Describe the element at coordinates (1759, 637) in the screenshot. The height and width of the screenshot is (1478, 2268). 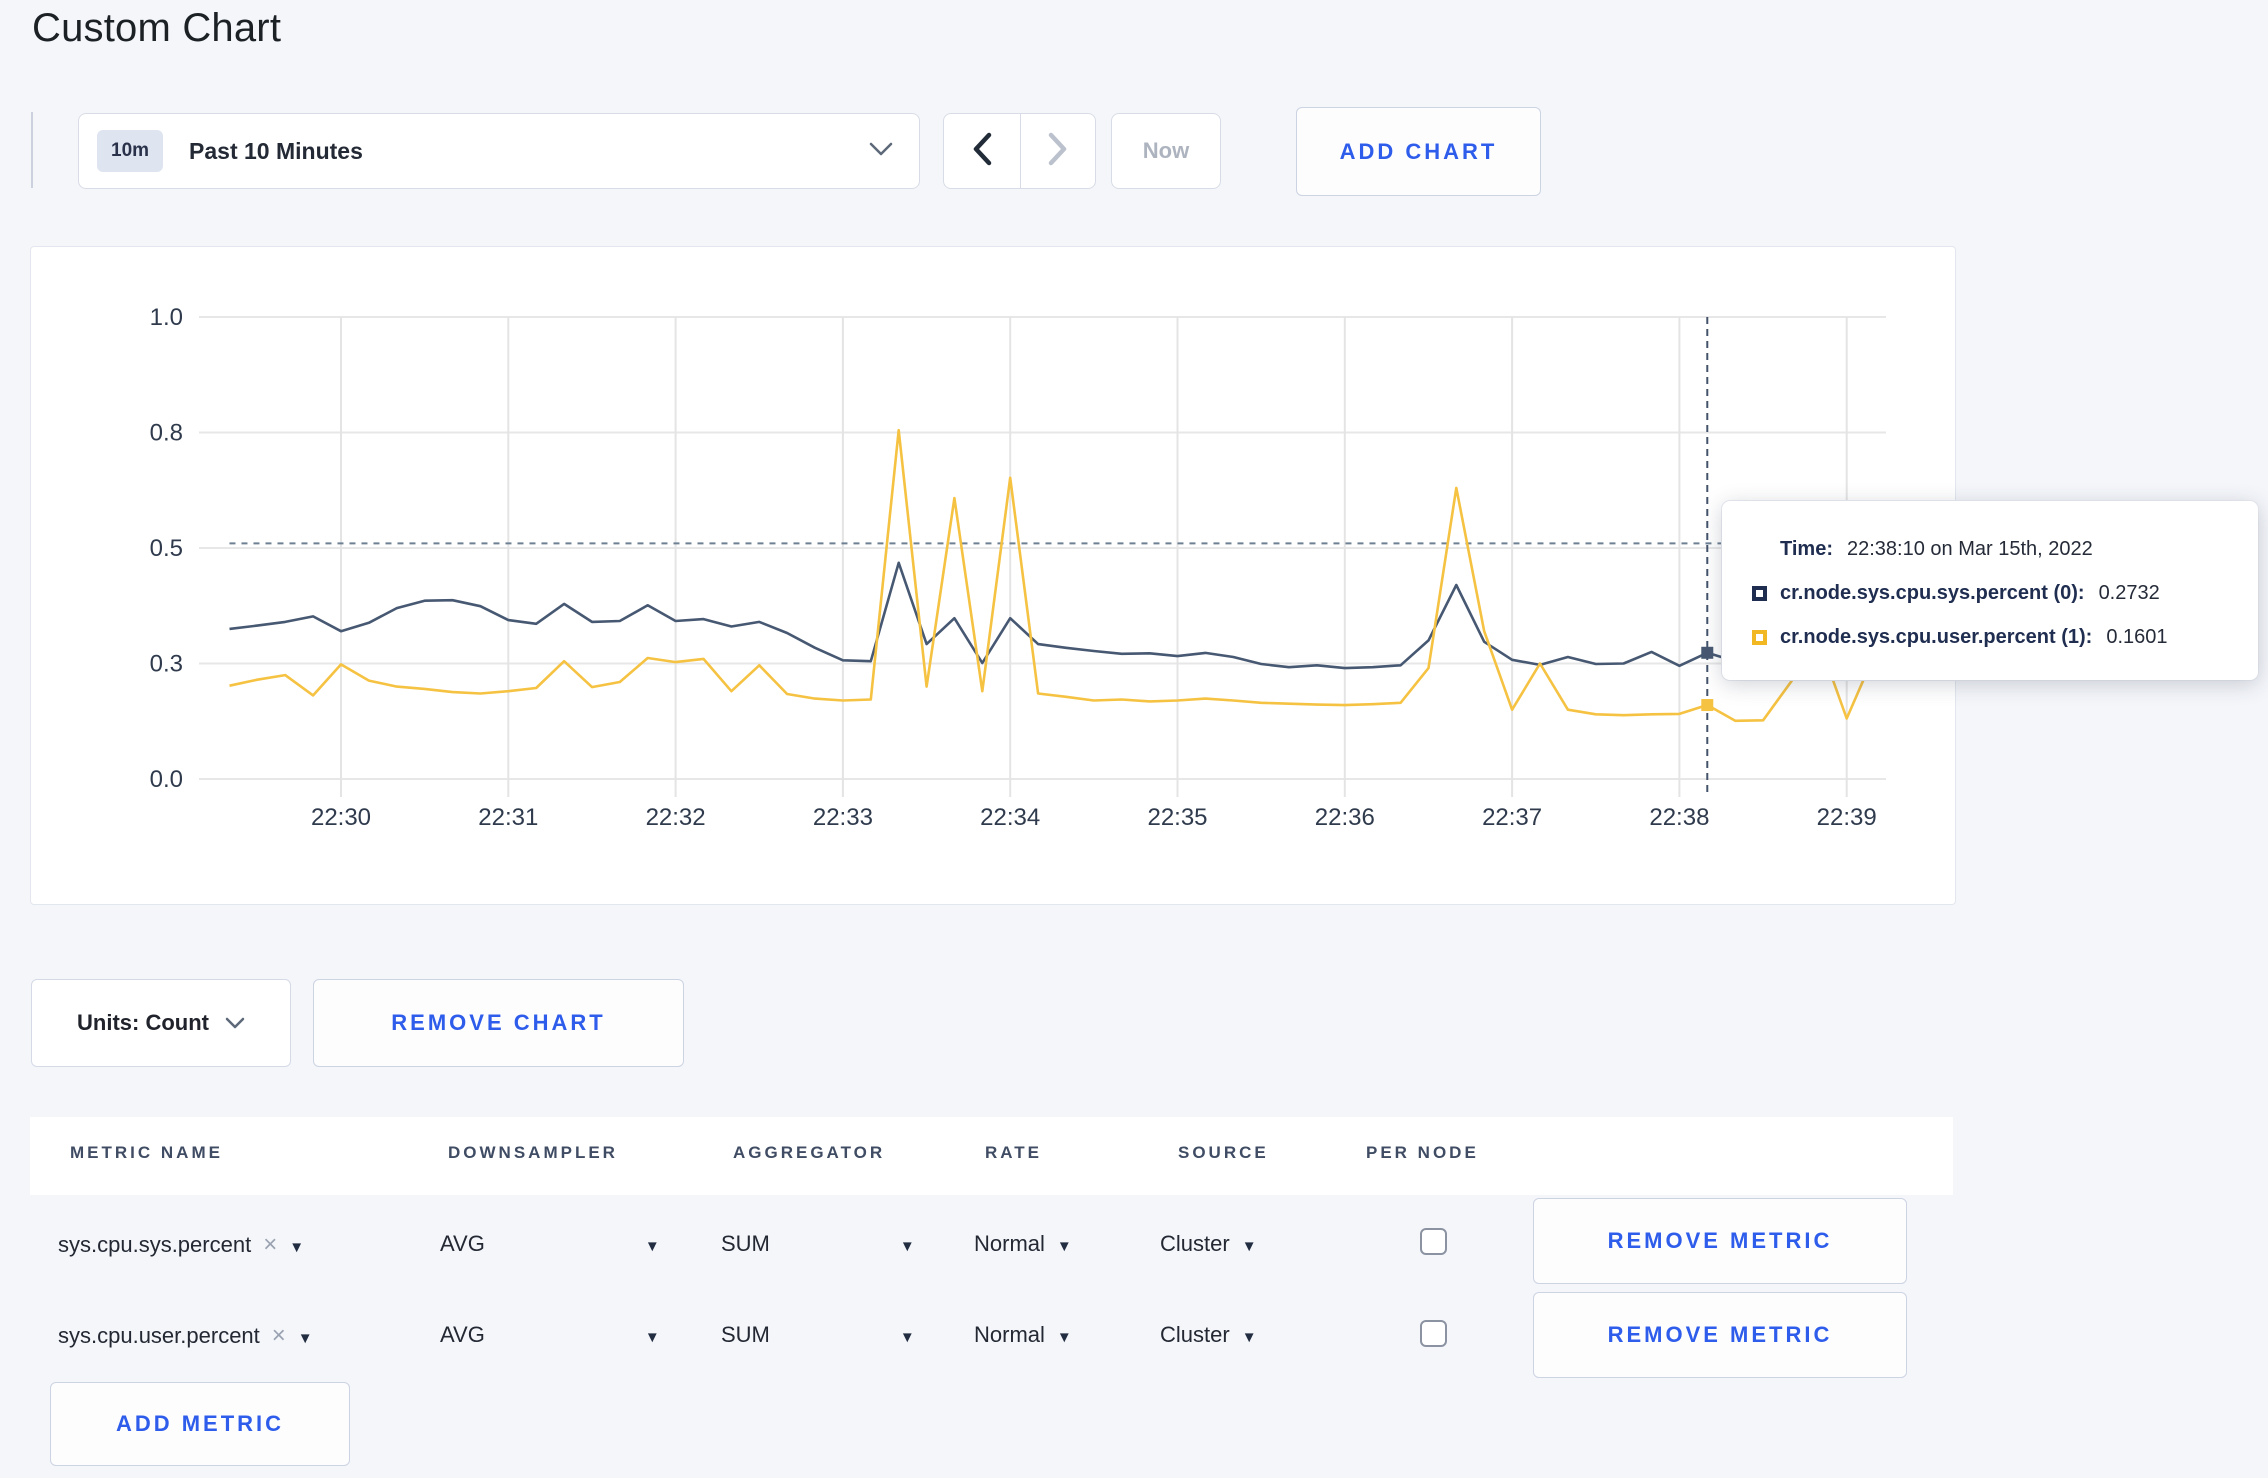
I see `series-swatch-user-icon` at that location.